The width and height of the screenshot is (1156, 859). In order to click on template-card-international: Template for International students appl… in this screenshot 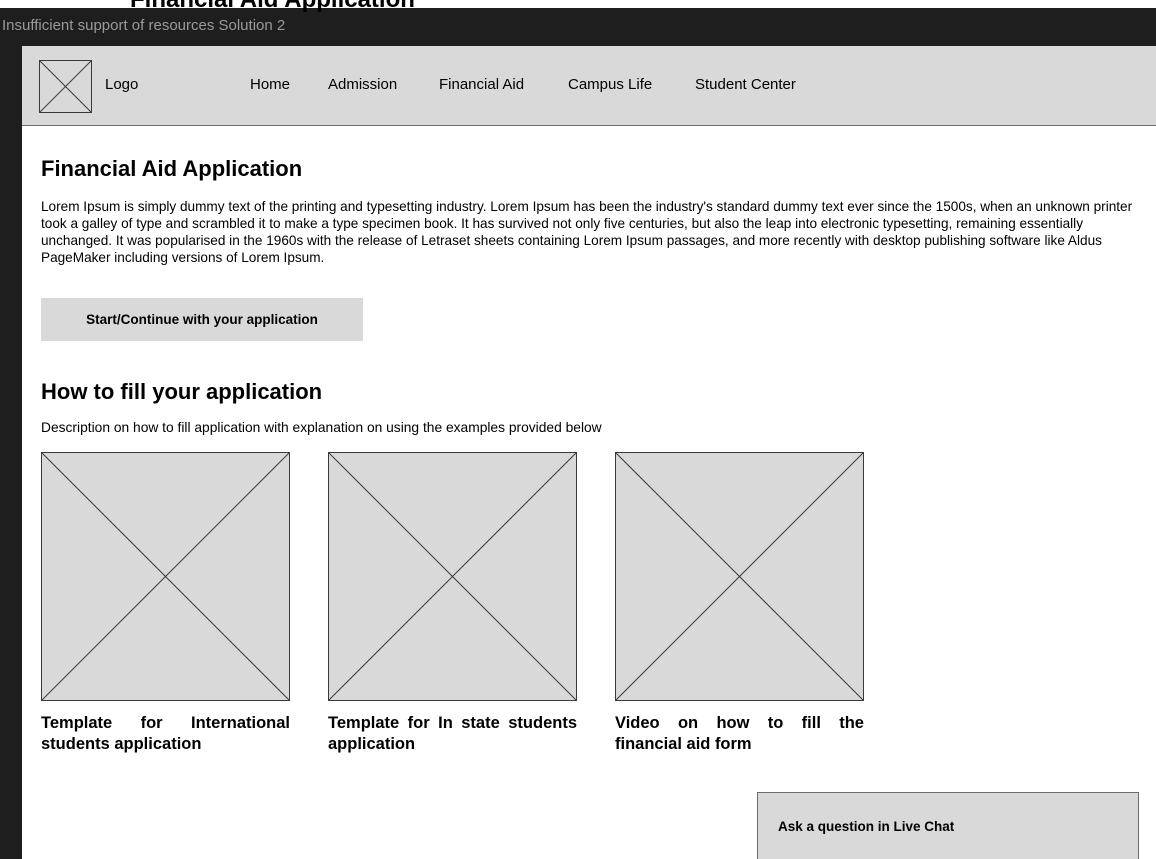, I will do `click(165, 603)`.